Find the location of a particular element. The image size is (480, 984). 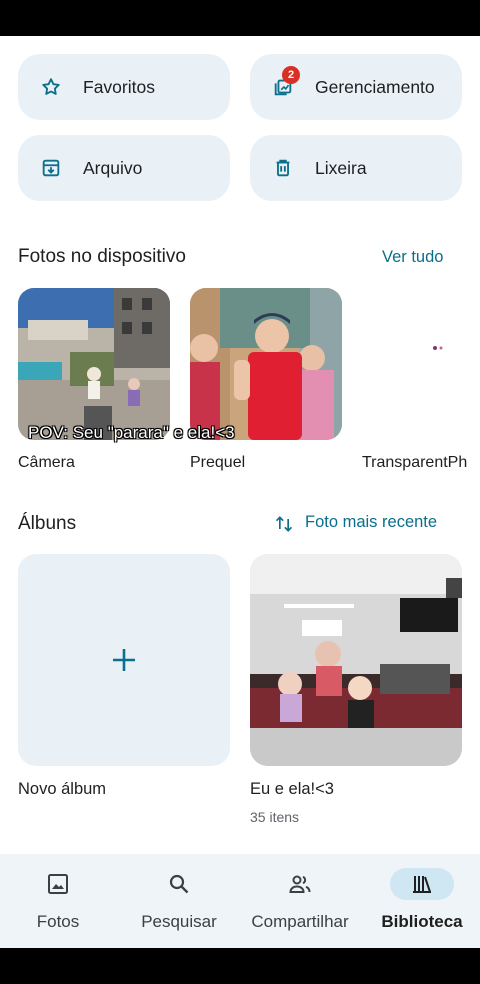

camera-thumbnail-image is located at coordinates (94, 364).